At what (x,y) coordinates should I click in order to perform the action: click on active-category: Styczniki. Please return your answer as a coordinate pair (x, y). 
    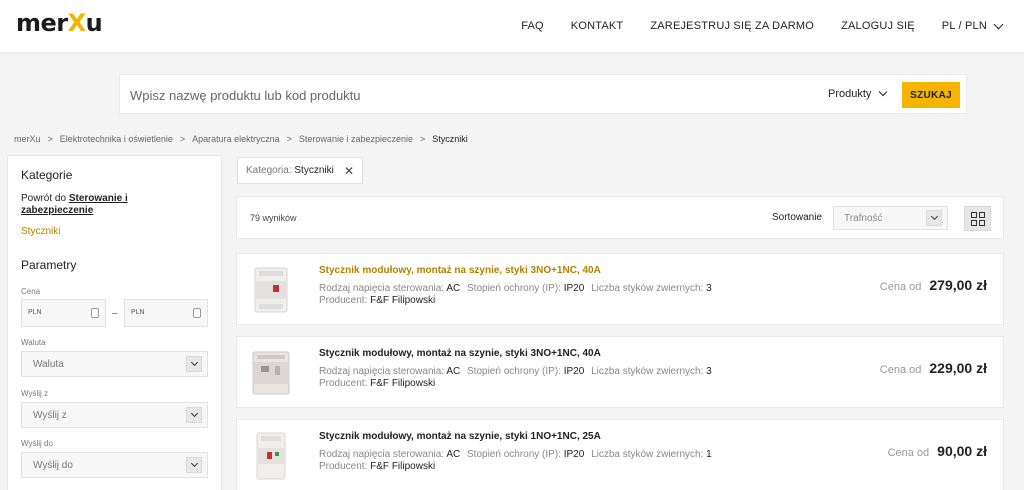
    Looking at the image, I should click on (40, 231).